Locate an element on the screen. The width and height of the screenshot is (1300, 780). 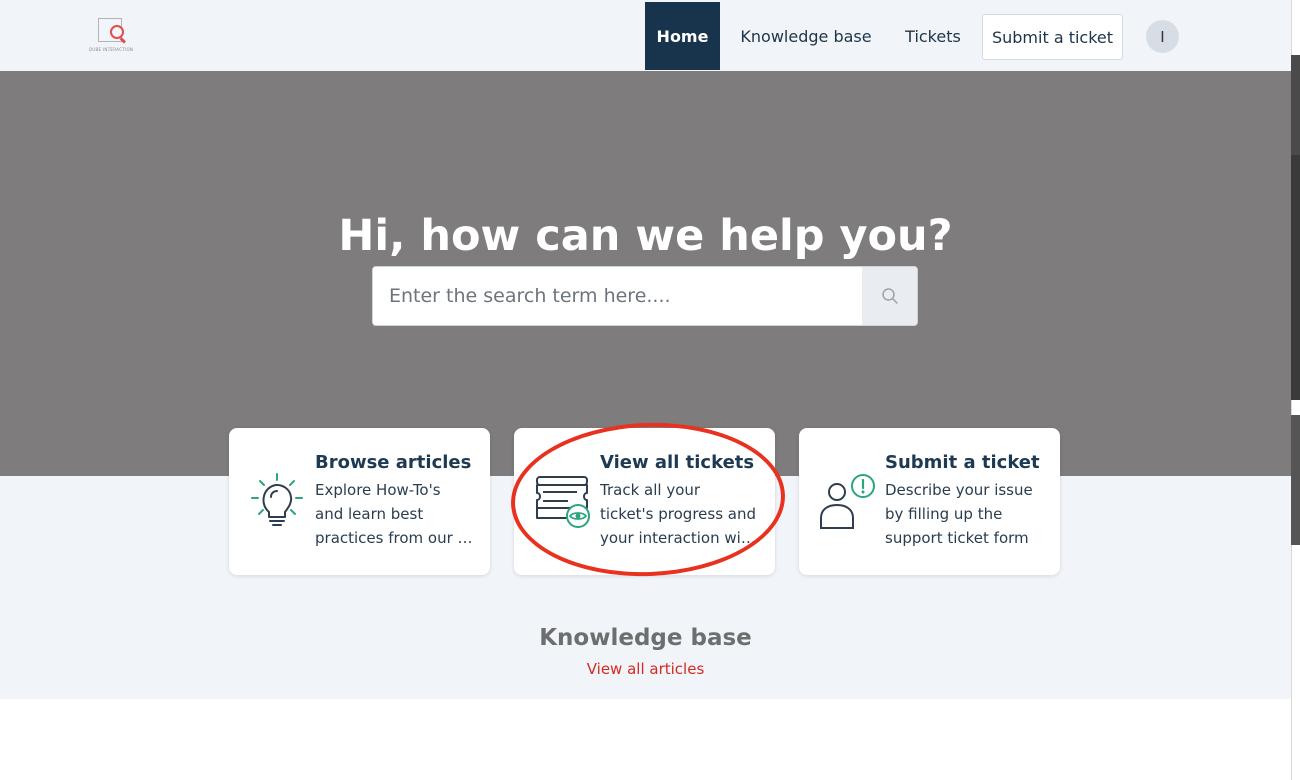
nav-tickets: Tickets is located at coordinates (933, 36).